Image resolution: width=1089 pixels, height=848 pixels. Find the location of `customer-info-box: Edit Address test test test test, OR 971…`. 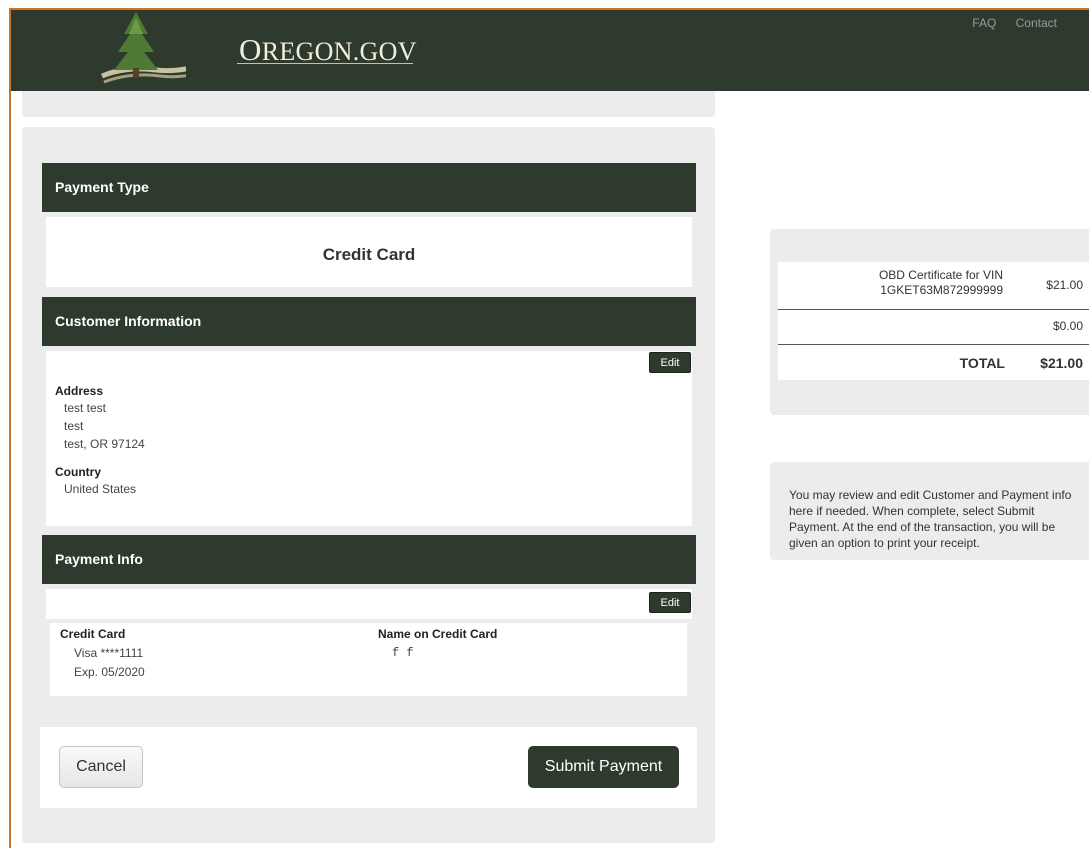

customer-info-box: Edit Address test test test test, OR 971… is located at coordinates (369, 438).